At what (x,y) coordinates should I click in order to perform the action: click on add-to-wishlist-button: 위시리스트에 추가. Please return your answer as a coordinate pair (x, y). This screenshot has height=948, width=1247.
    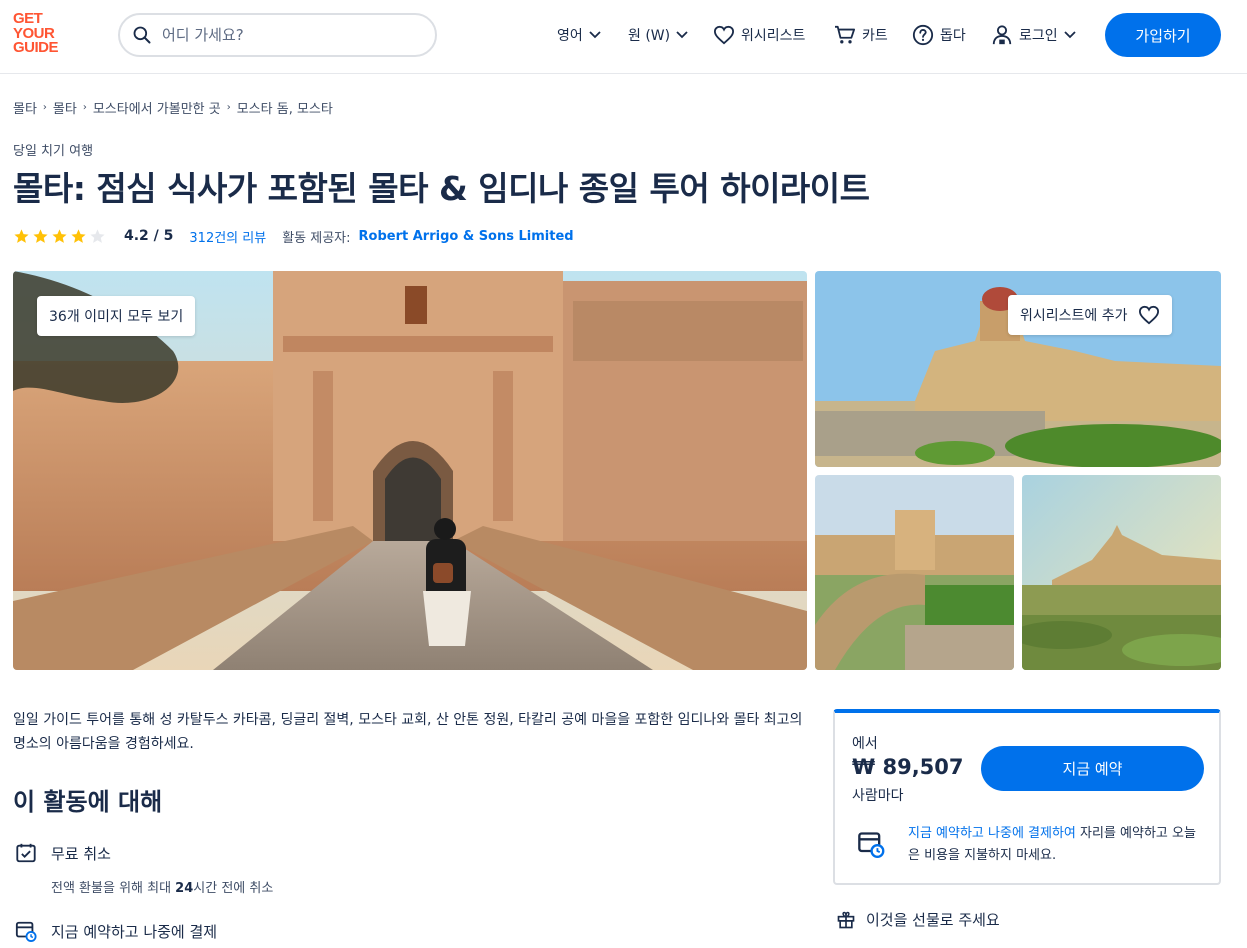
    Looking at the image, I should click on (1090, 315).